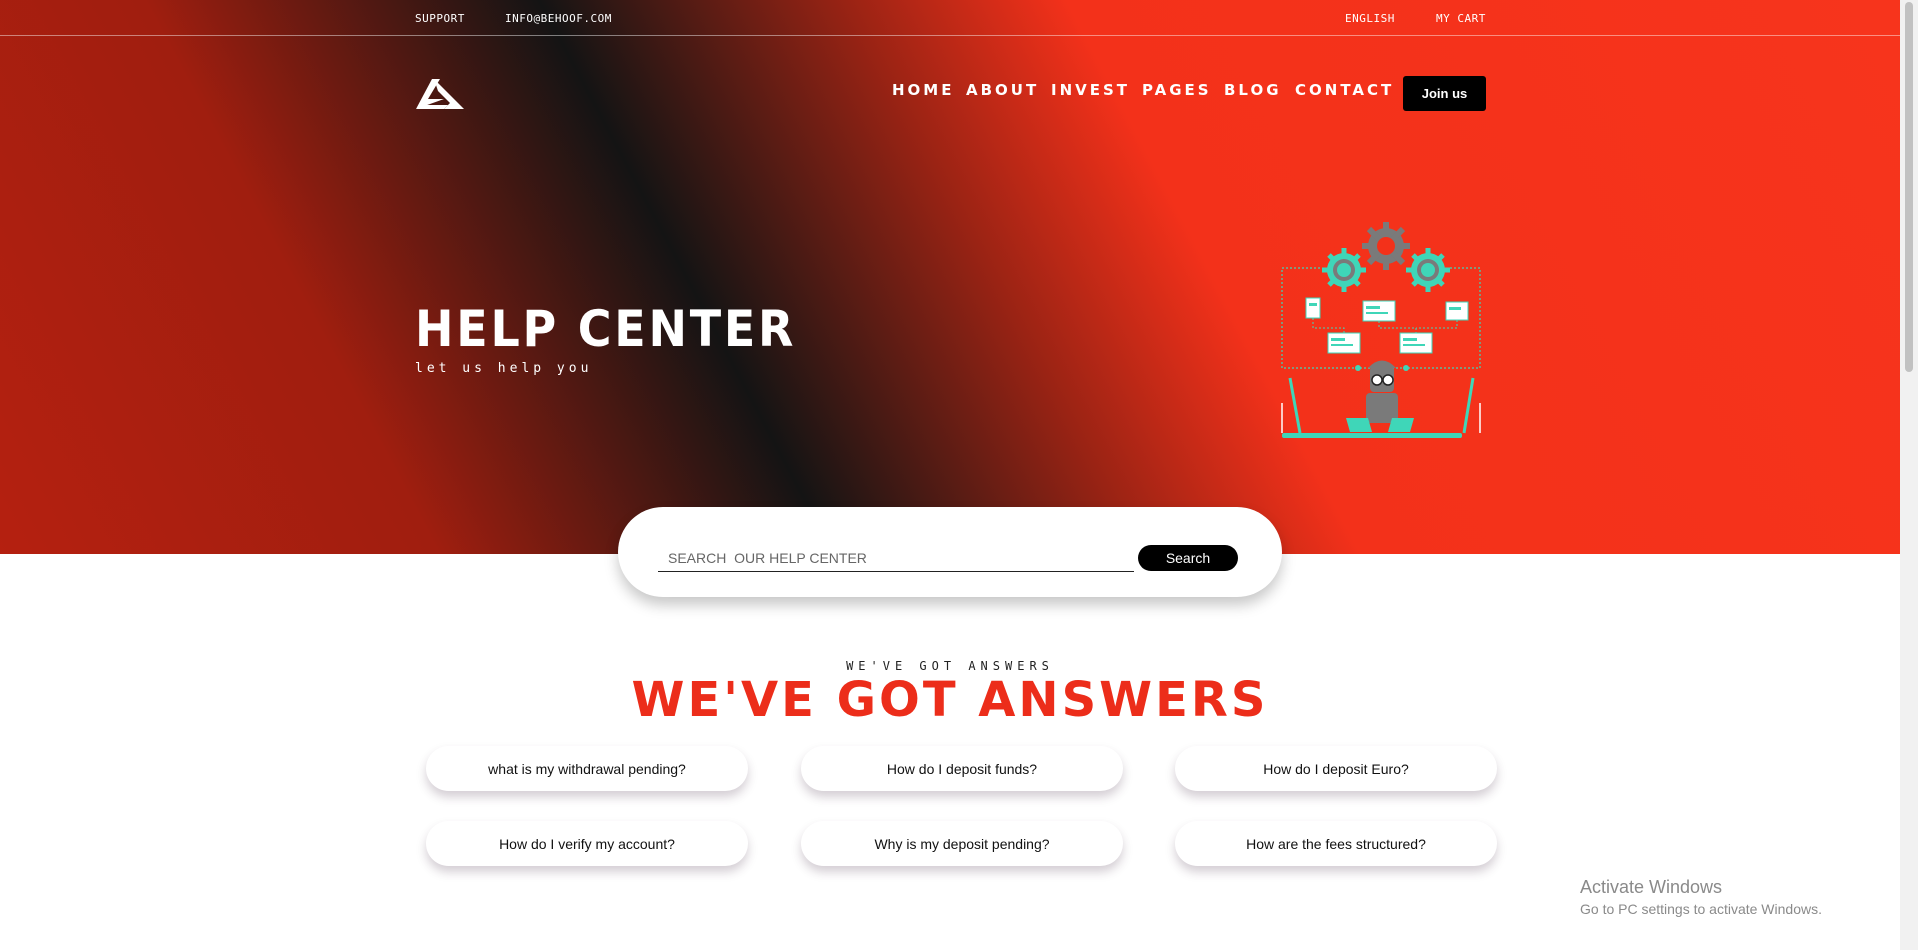 This screenshot has width=1918, height=950. I want to click on support-illustration-icon, so click(1381, 330).